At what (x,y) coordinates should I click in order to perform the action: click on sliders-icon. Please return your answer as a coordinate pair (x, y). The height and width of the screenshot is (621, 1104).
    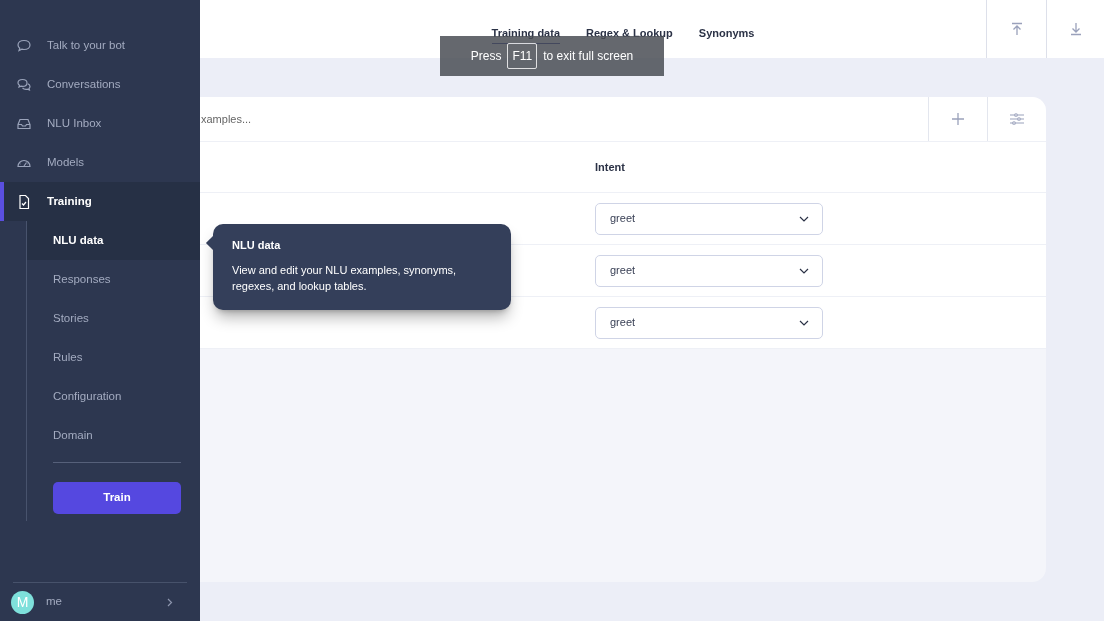
    Looking at the image, I should click on (1017, 119).